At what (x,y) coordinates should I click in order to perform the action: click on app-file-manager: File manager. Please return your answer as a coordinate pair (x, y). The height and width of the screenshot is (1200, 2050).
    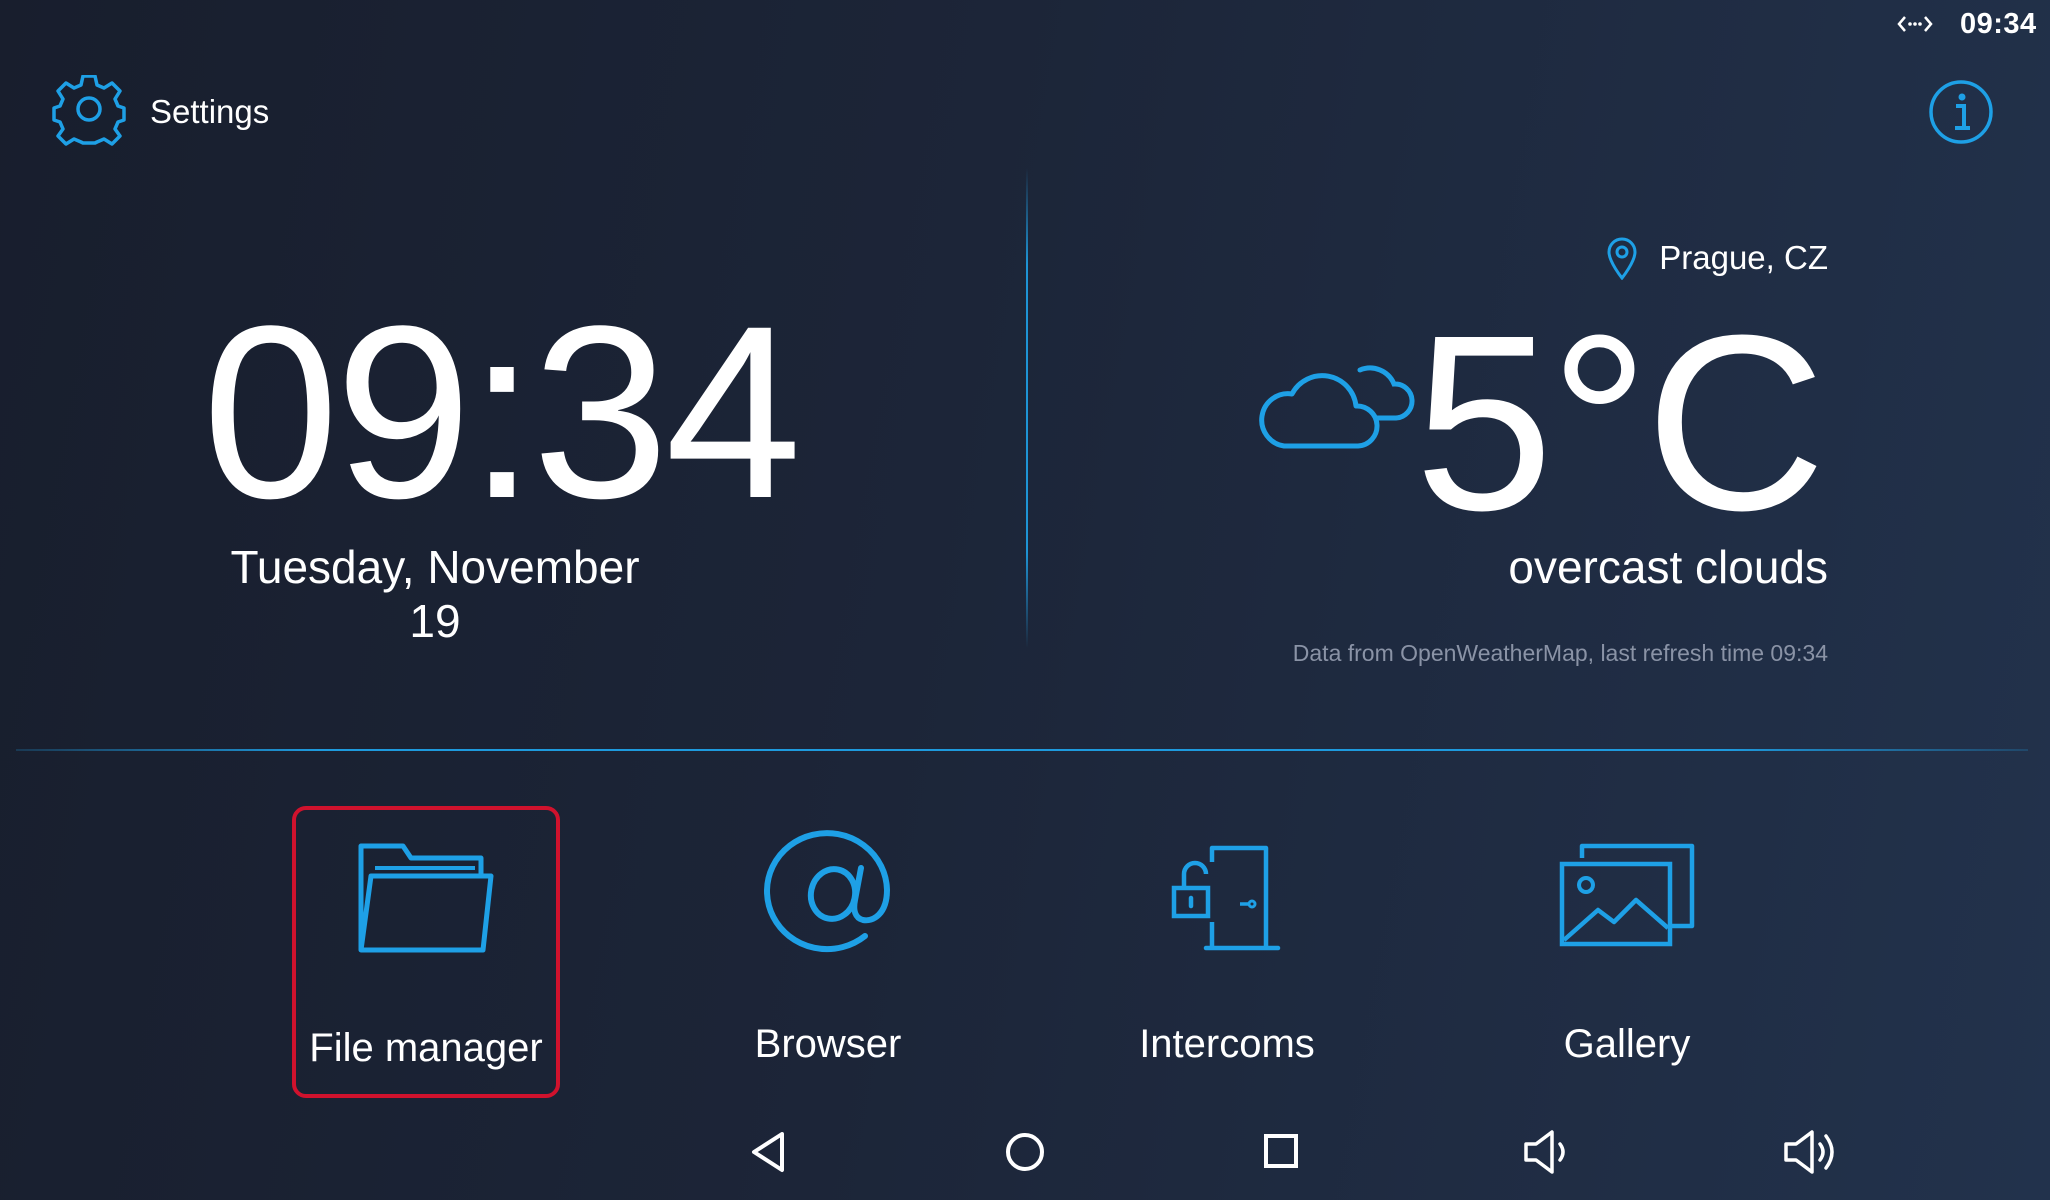
    Looking at the image, I should click on (426, 952).